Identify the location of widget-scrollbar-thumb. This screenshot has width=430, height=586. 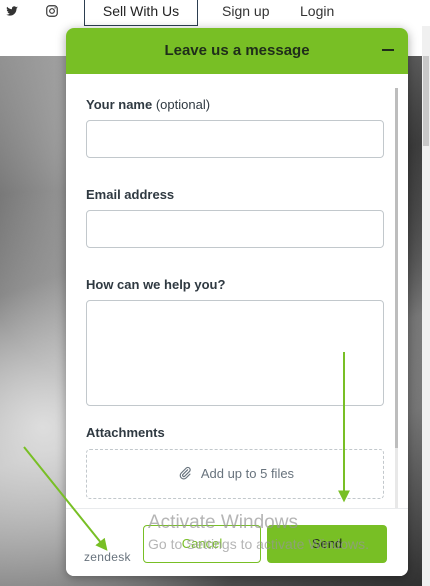
(396, 268).